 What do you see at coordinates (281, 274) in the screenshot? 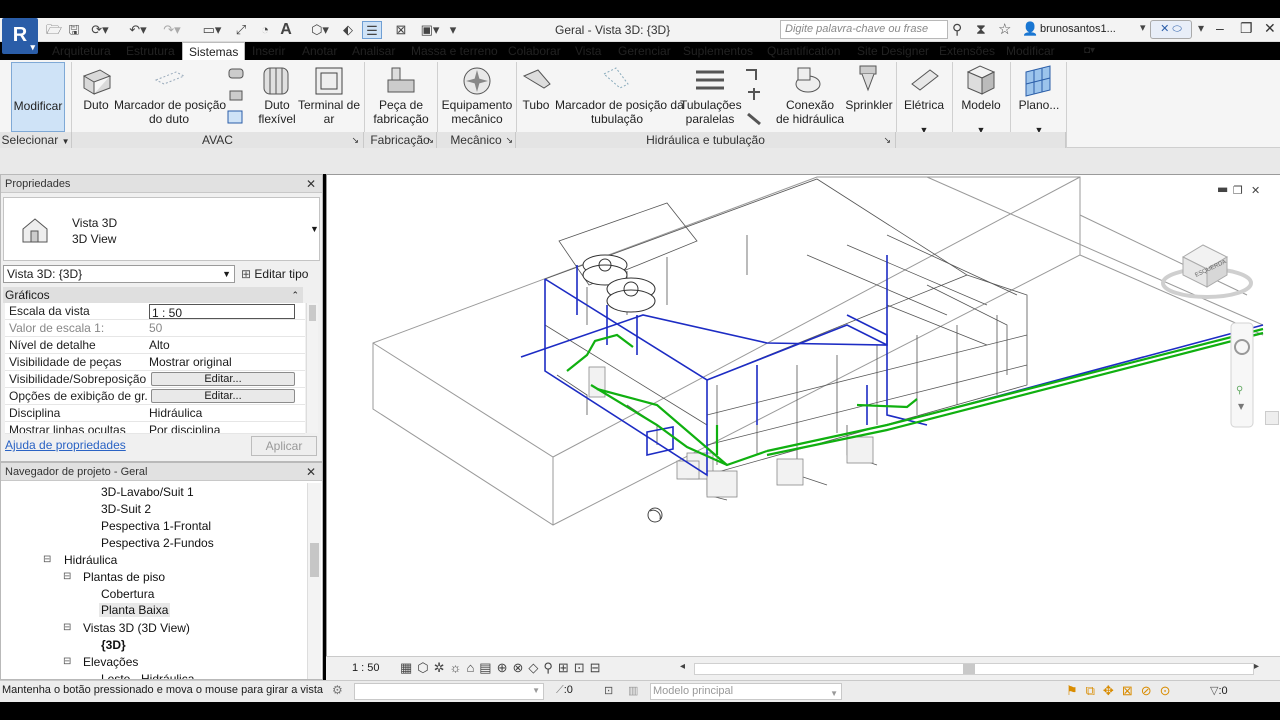
I see `edit-type-label: Editar tipo` at bounding box center [281, 274].